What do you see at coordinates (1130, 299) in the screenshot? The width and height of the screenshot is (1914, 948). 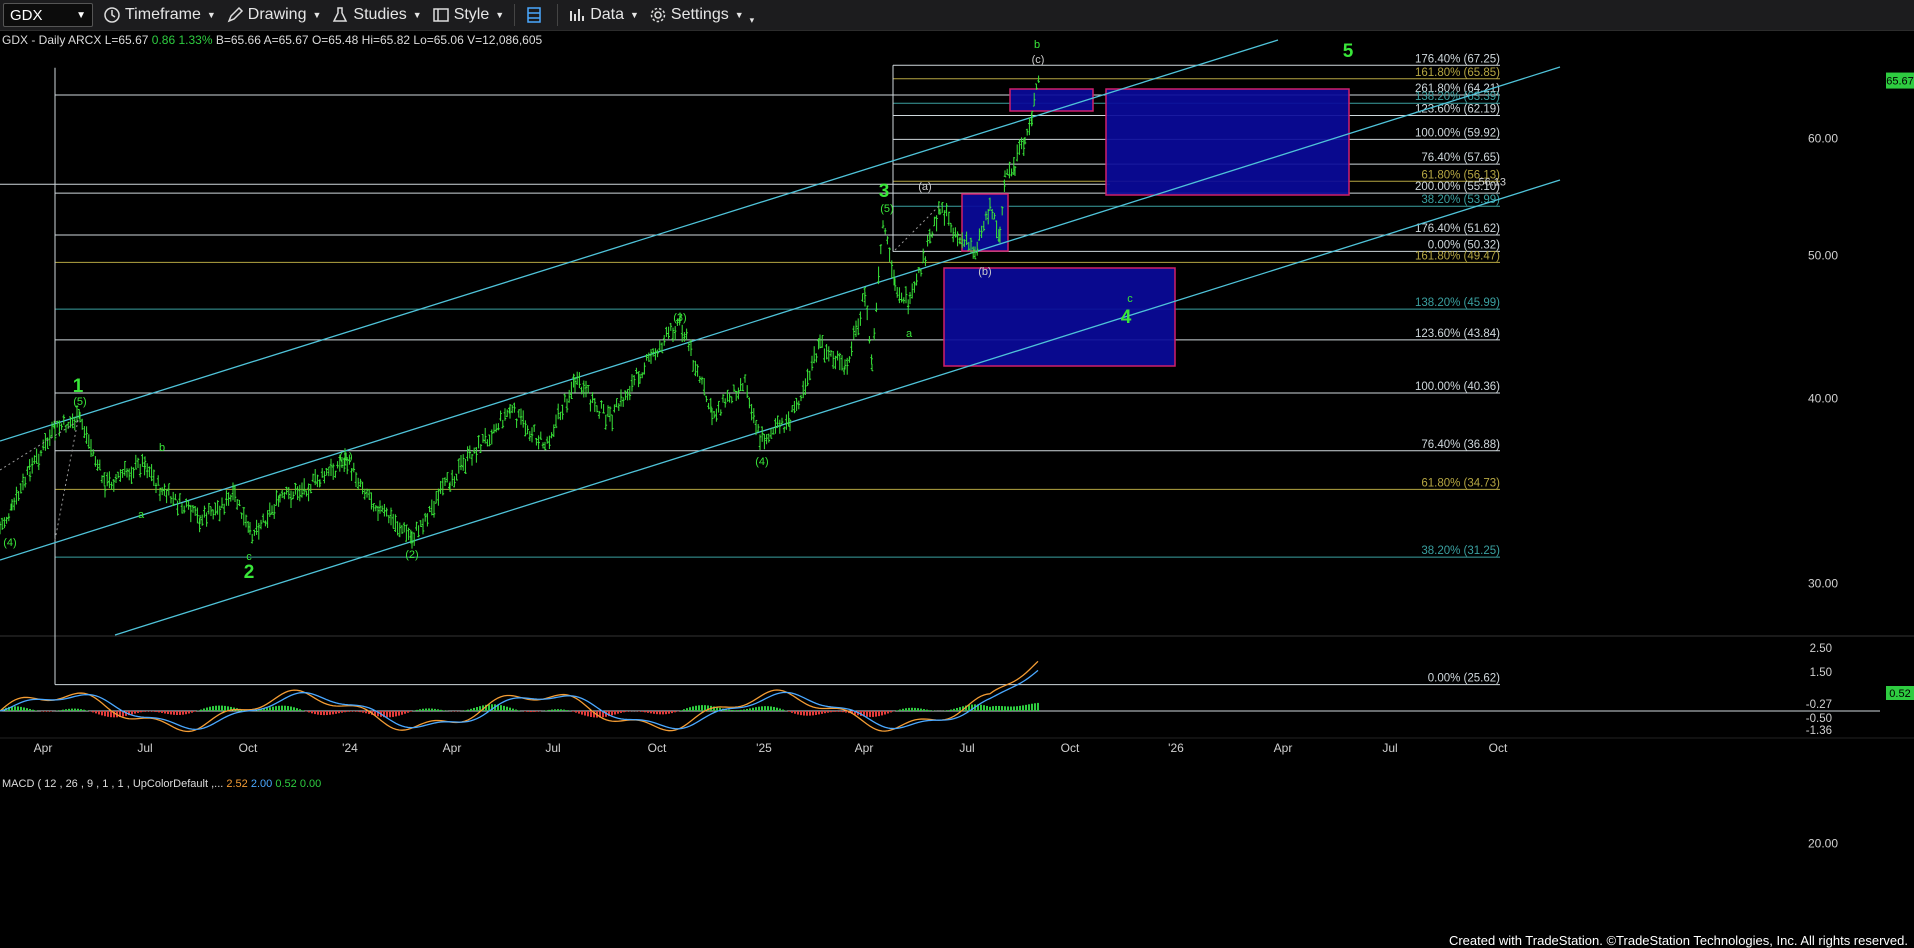 I see `wave-label: c` at bounding box center [1130, 299].